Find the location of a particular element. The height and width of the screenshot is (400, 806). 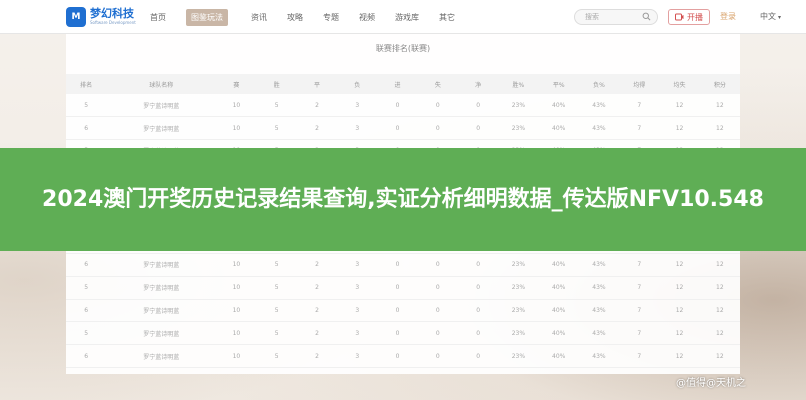

search-icon is located at coordinates (646, 16).